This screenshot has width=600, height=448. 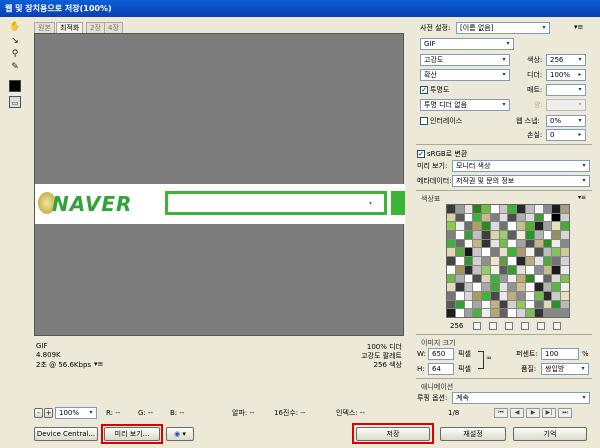 I want to click on lossy-field: 0 ▸, so click(x=566, y=135).